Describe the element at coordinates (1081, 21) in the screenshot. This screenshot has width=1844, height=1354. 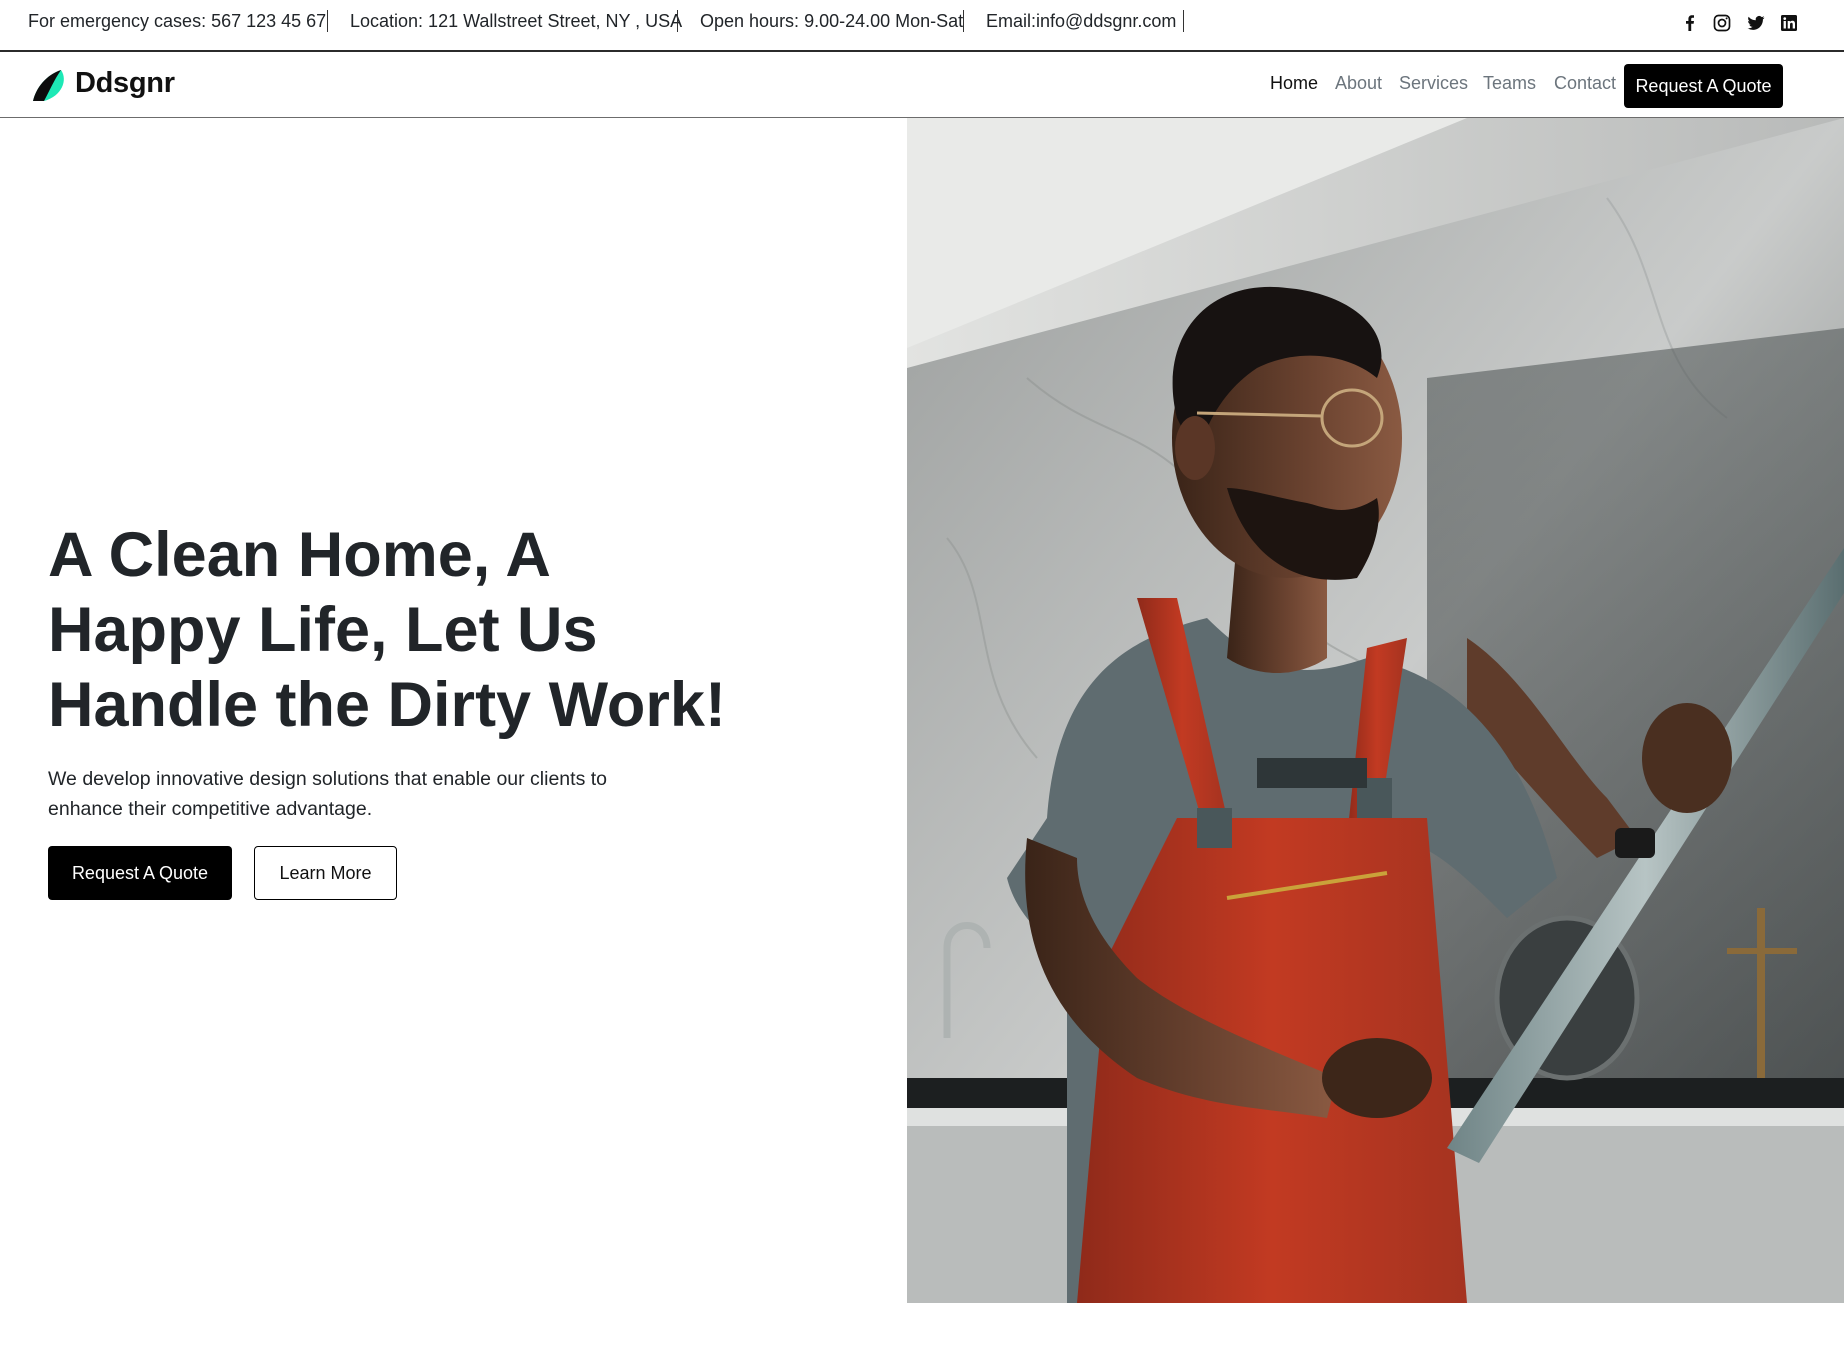
I see `email-link: Email:info@ddsgnr.com` at that location.